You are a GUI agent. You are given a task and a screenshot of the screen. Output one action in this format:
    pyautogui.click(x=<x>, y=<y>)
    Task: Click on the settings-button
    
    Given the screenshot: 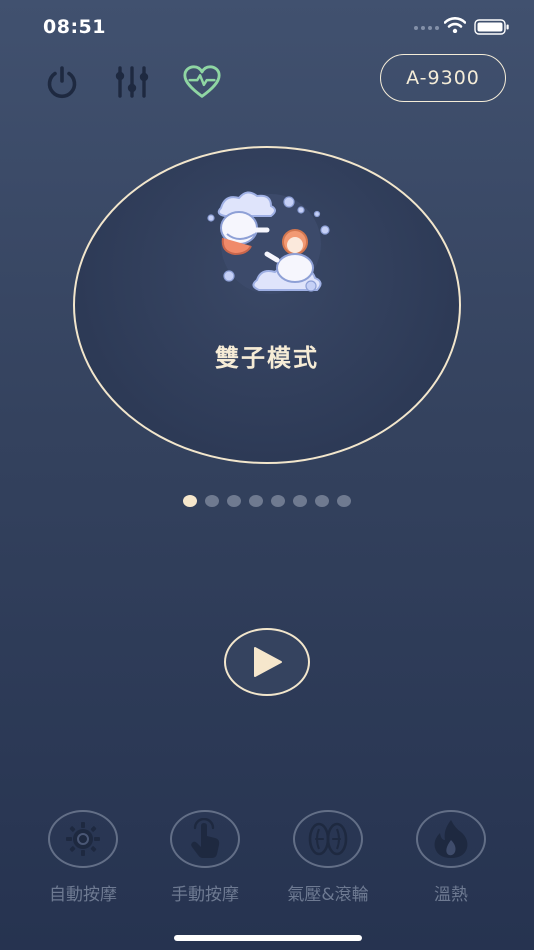 What is the action you would take?
    pyautogui.click(x=132, y=82)
    